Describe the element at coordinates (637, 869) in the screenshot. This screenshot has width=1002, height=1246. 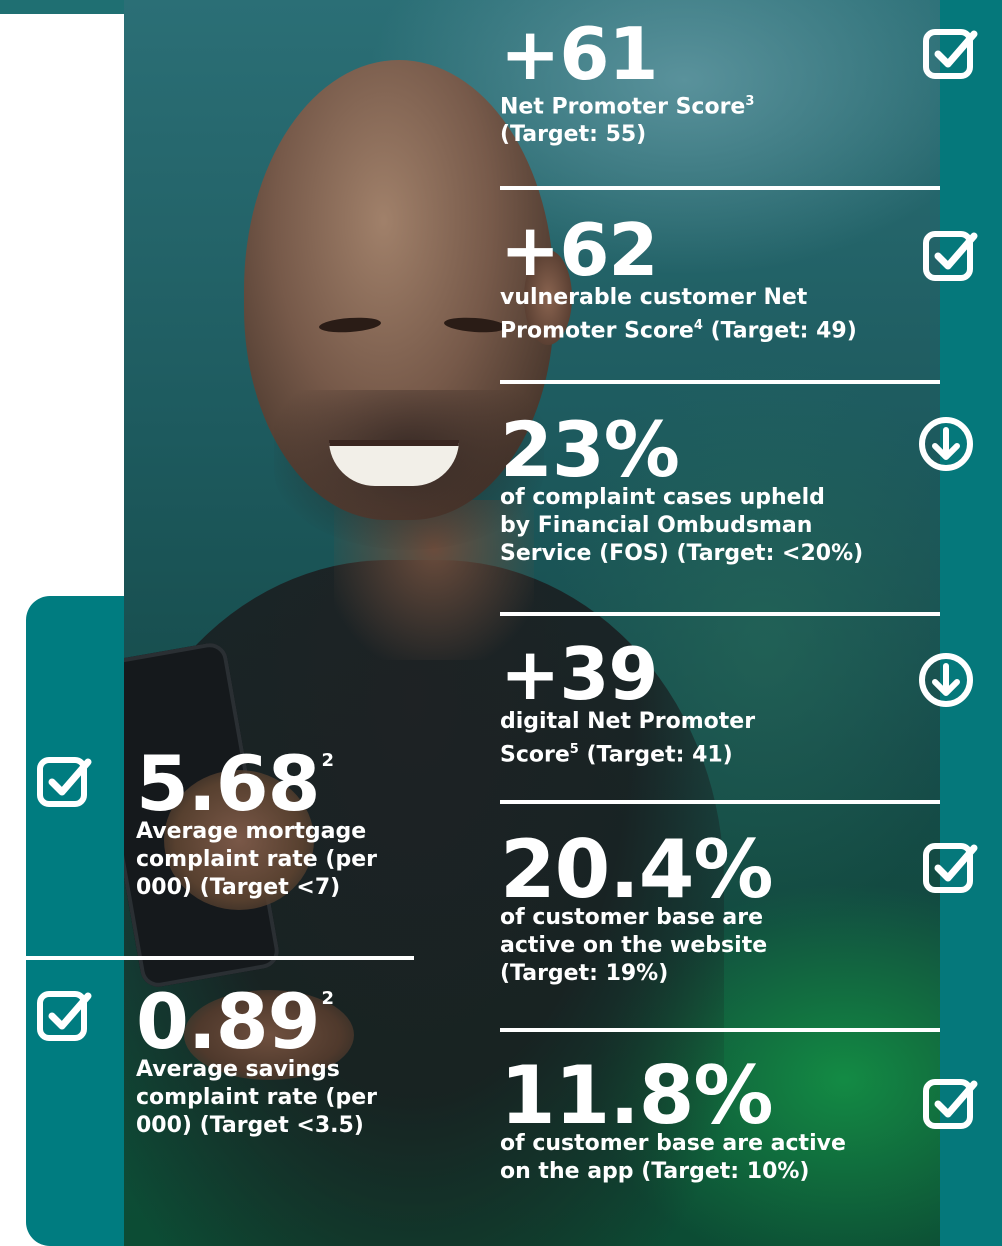
I see `stat-value: 20.4%` at that location.